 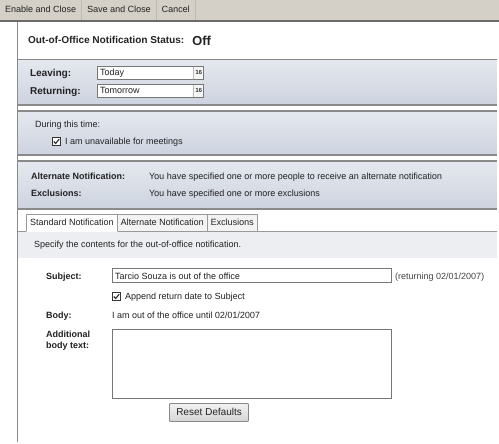 I want to click on additional-body-field, so click(x=252, y=363).